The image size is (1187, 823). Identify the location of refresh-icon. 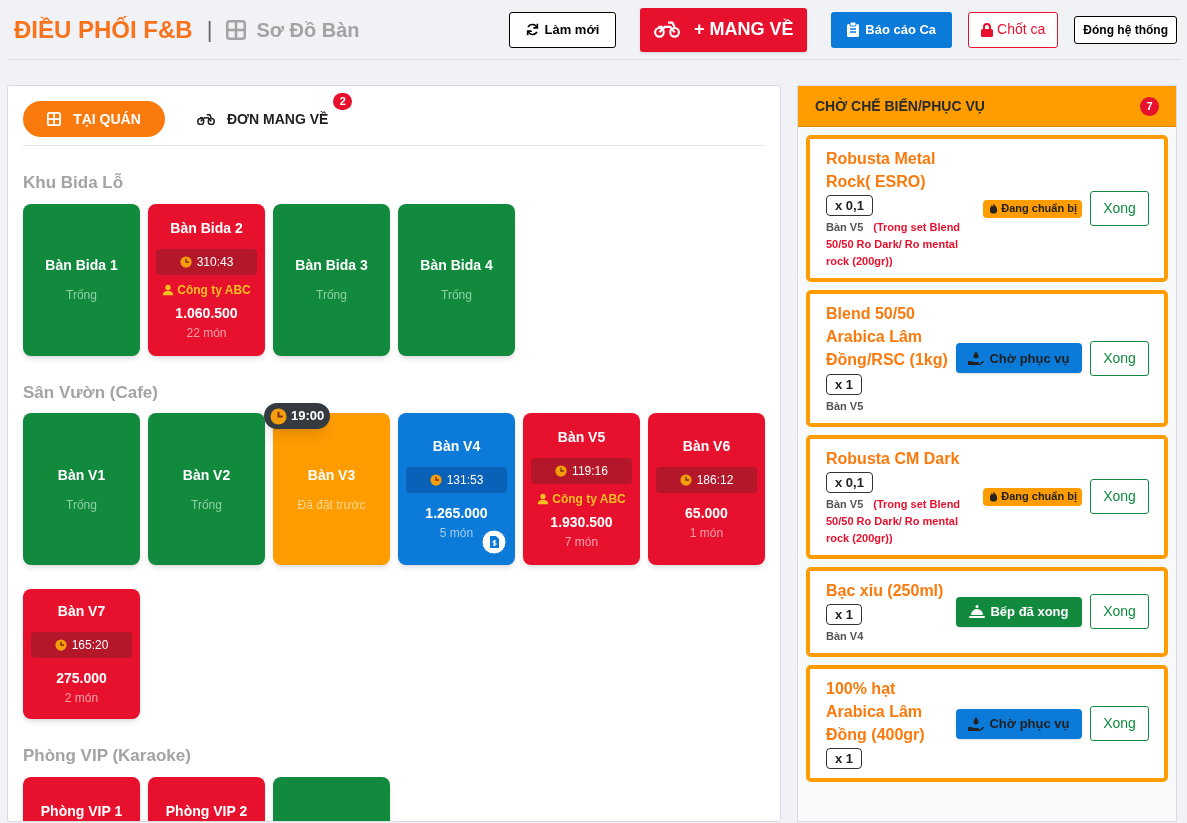
(532, 29).